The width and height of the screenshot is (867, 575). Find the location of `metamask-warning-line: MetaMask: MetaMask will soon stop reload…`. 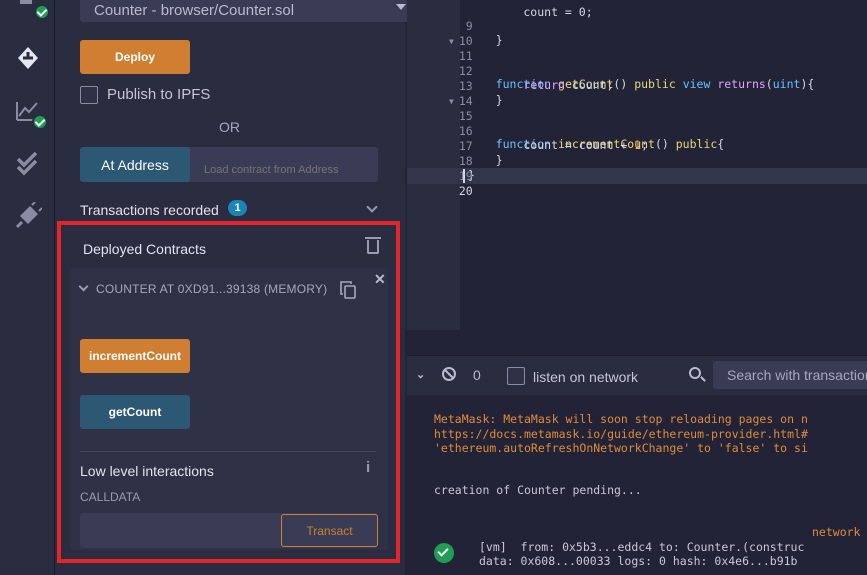

metamask-warning-line: MetaMask: MetaMask will soon stop reload… is located at coordinates (621, 419).